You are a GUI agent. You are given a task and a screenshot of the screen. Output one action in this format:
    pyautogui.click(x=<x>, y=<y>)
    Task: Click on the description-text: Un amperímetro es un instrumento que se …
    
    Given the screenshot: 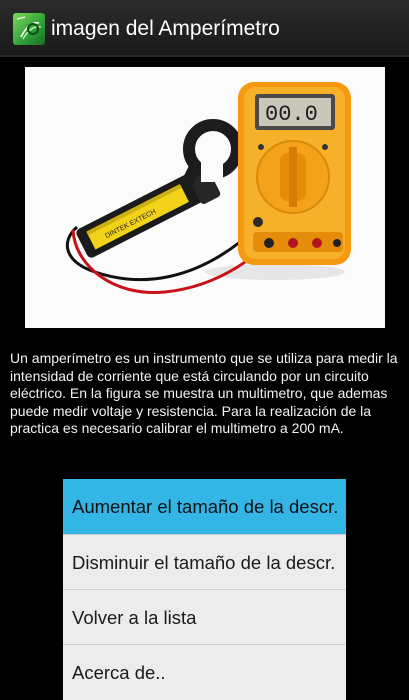 What is the action you would take?
    pyautogui.click(x=204, y=393)
    